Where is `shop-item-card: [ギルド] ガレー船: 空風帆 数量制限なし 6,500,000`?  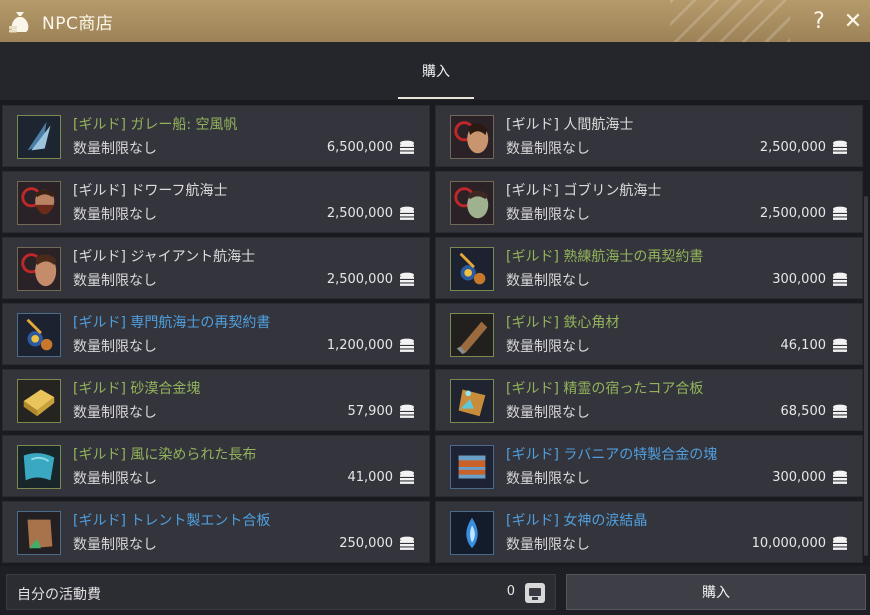
shop-item-card: [ギルド] ガレー船: 空風帆 数量制限なし 6,500,000 is located at coordinates (216, 136).